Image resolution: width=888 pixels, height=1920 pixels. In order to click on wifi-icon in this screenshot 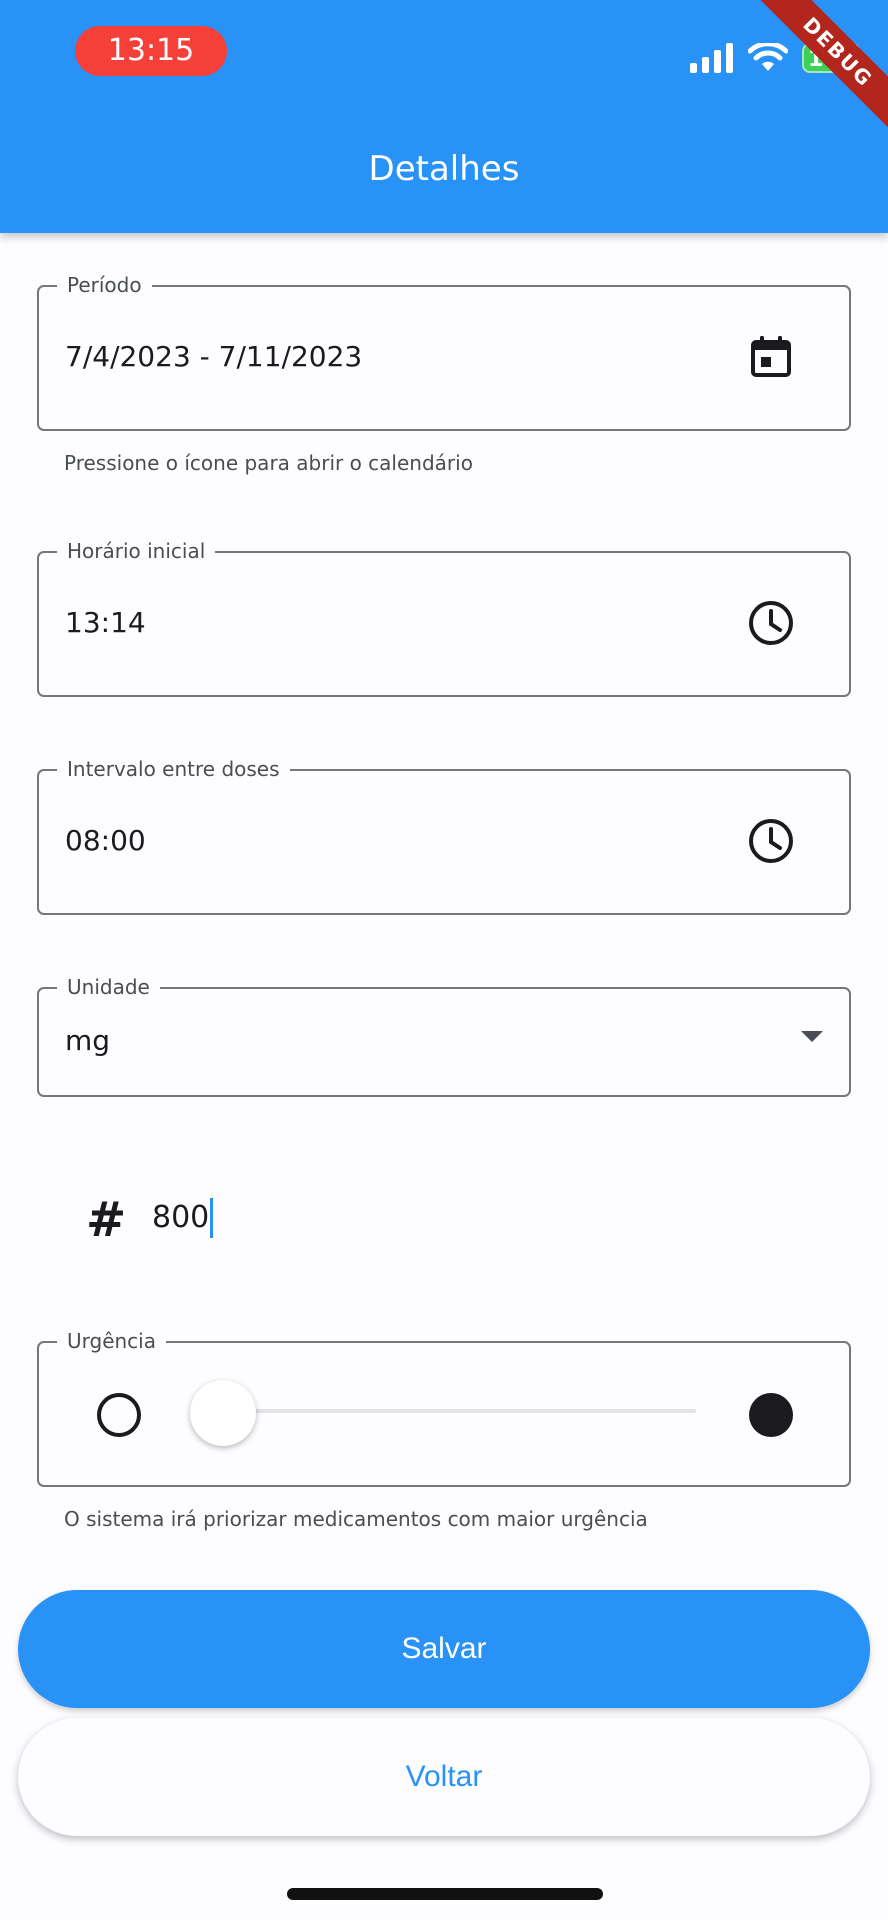, I will do `click(768, 57)`.